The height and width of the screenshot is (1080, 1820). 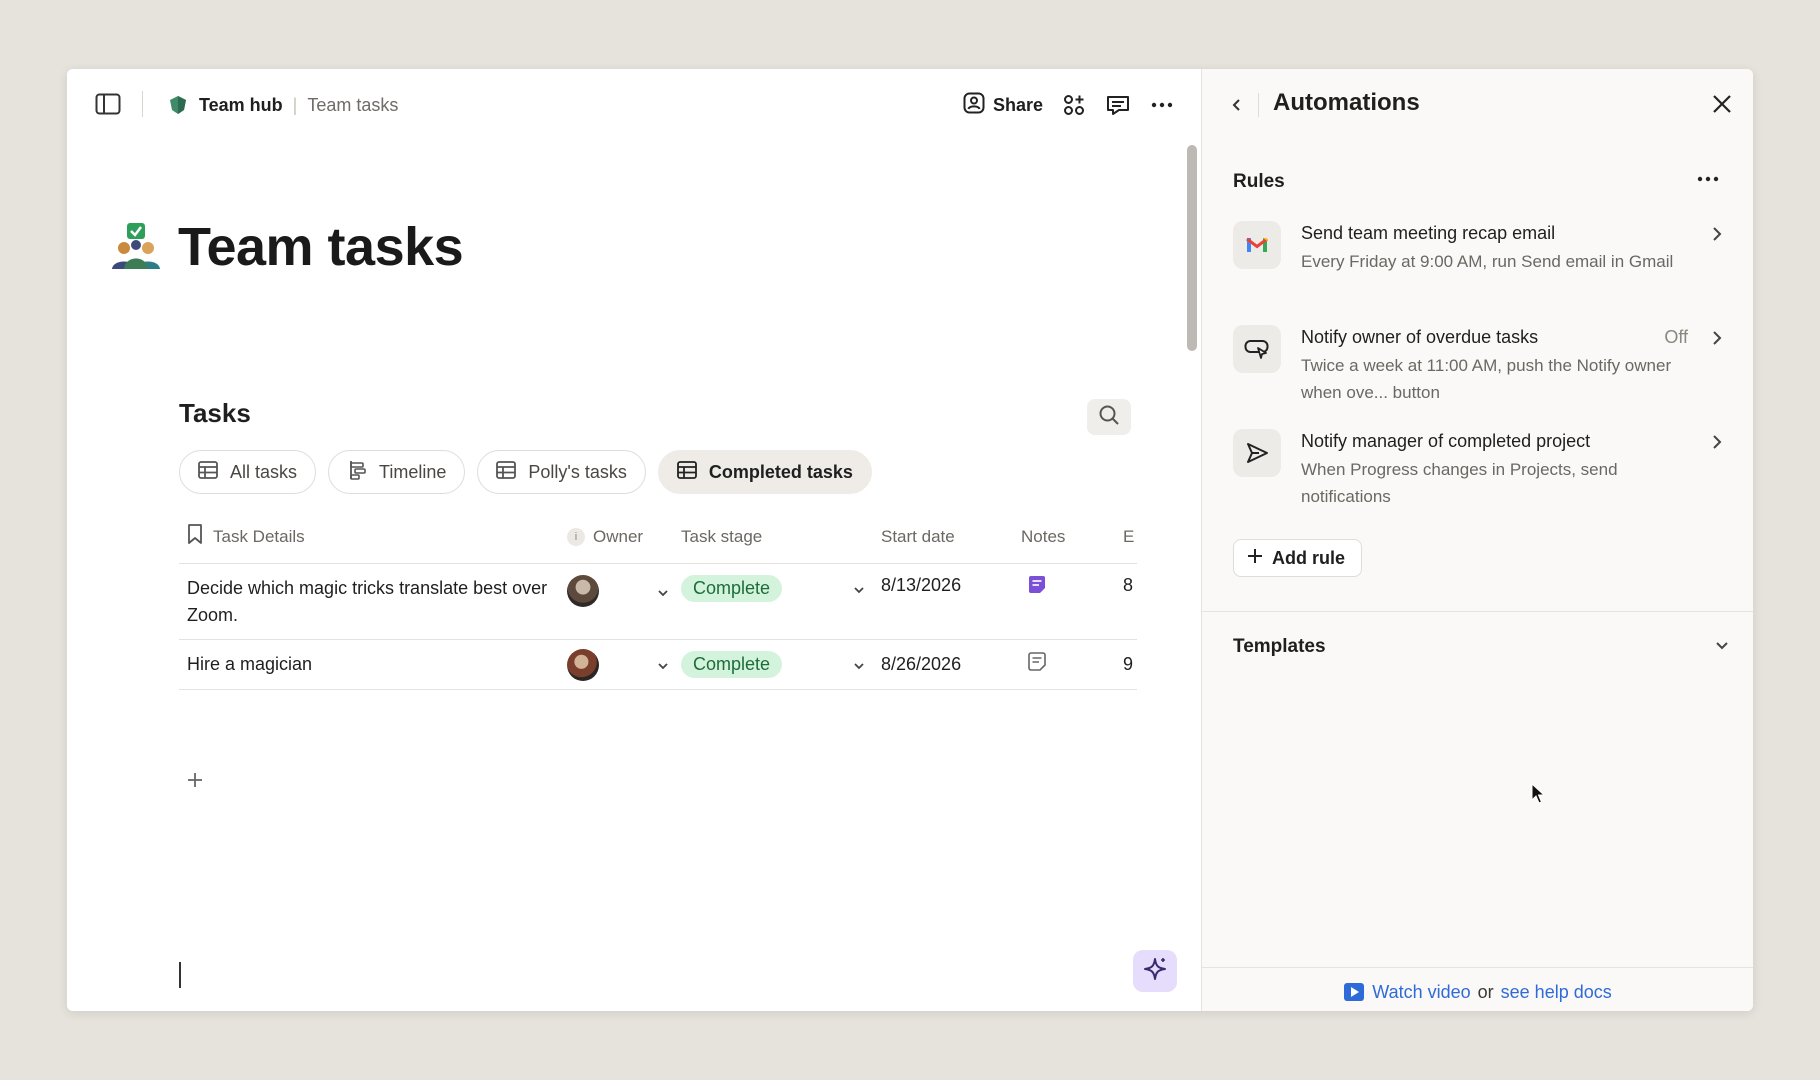 I want to click on ai-assistant-button, so click(x=1155, y=971).